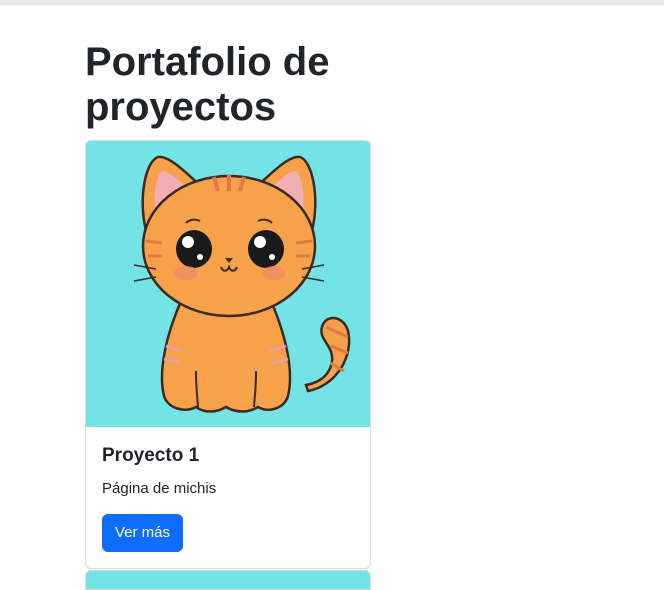  Describe the element at coordinates (228, 580) in the screenshot. I see `next-project-card` at that location.